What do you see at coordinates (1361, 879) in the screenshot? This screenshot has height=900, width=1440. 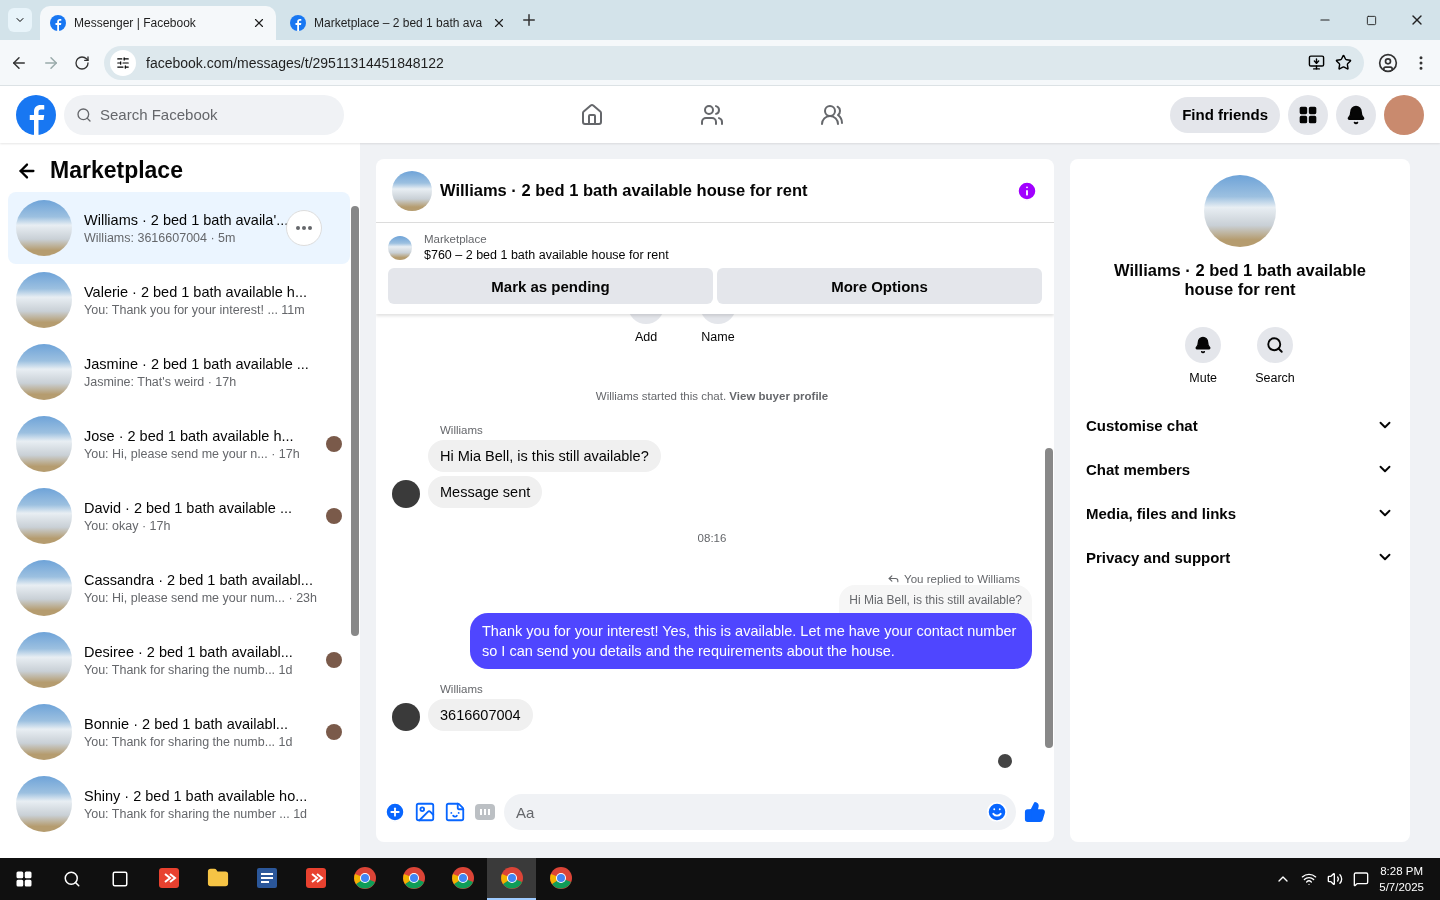 I see `notification-icon` at bounding box center [1361, 879].